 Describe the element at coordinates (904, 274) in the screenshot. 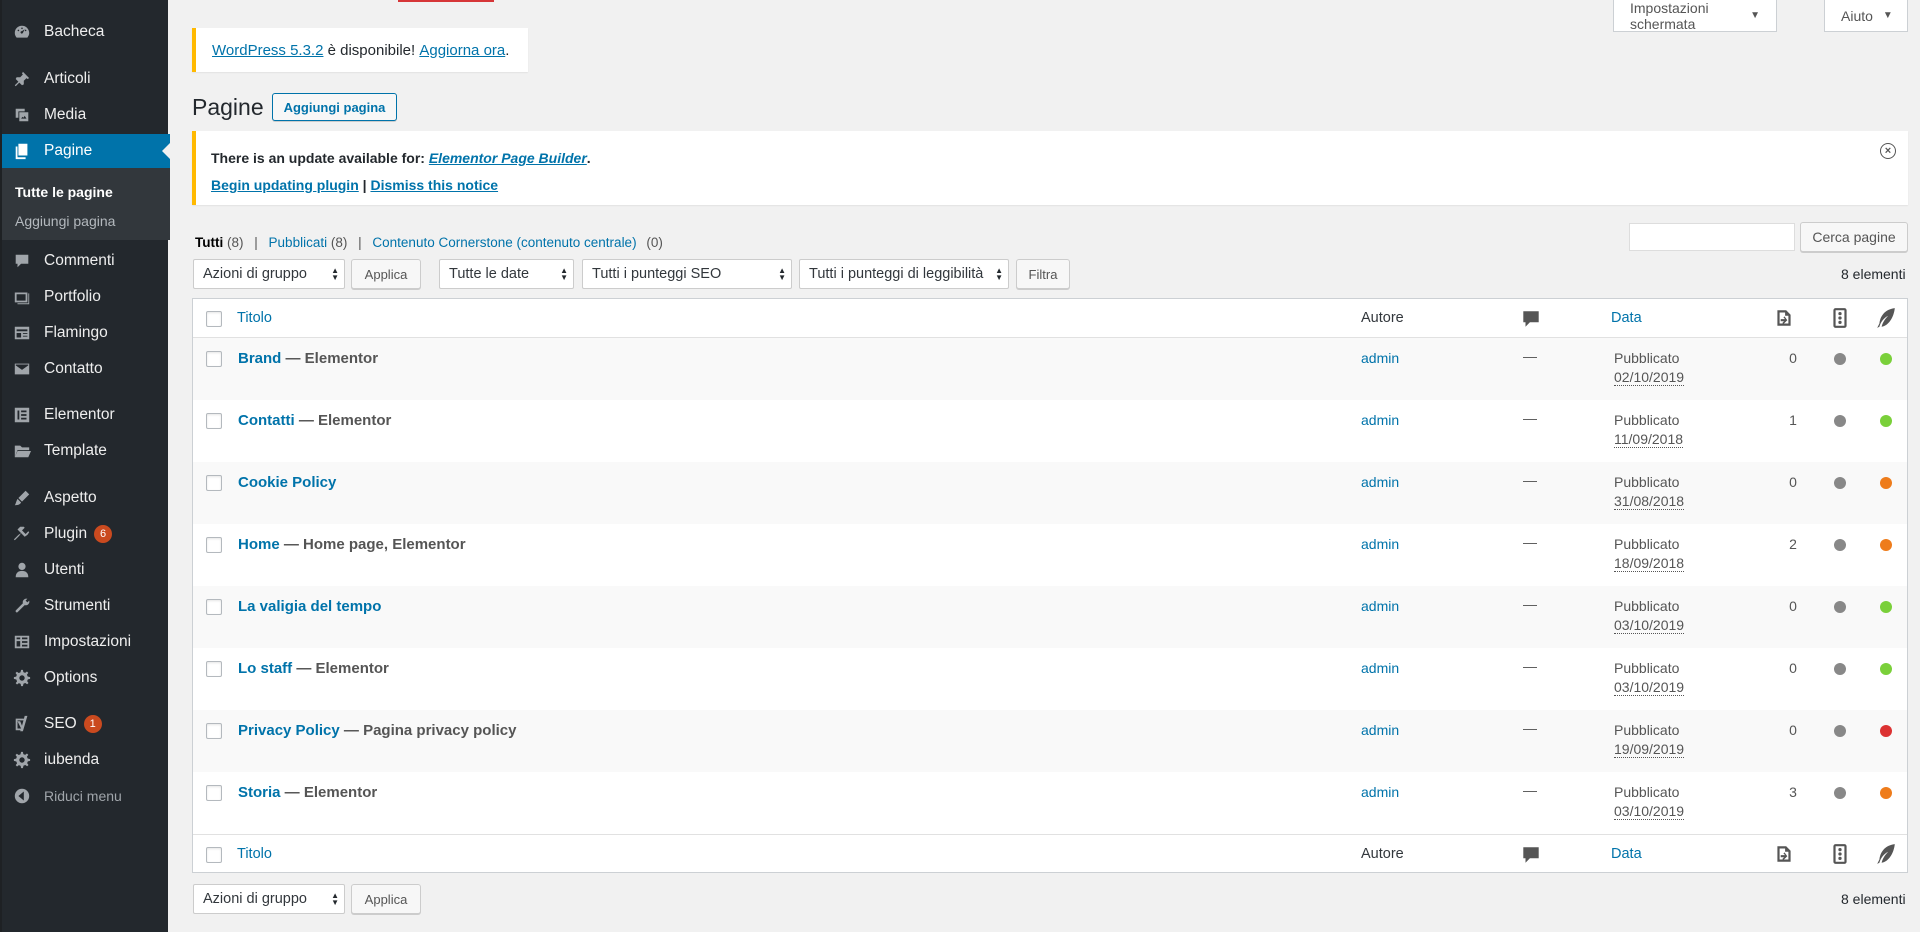

I see `readability-score-select: Tutti i punteggi di leggibilità ▲ ▼` at that location.